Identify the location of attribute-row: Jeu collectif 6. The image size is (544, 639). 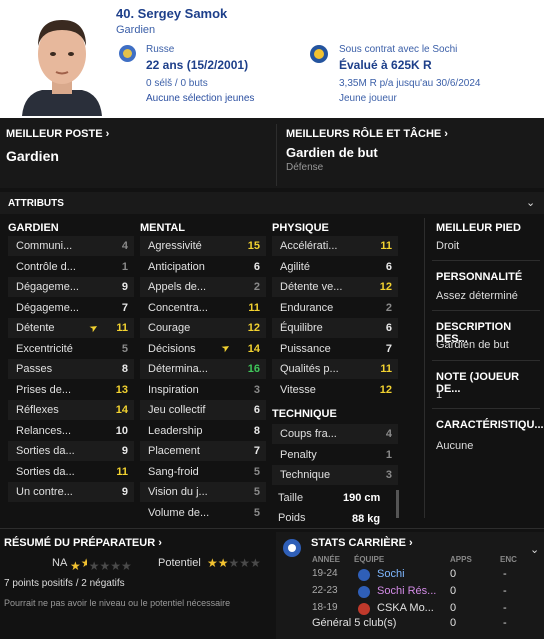
(203, 410).